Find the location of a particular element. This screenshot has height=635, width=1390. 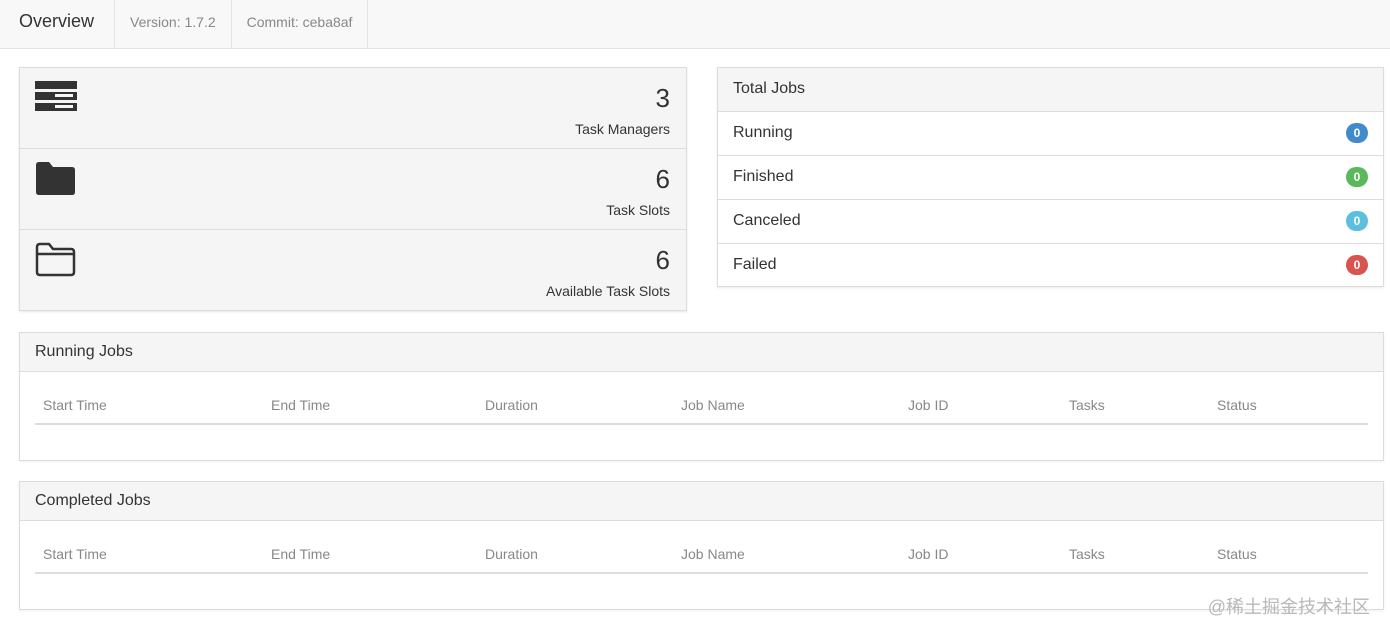

total-jobs-title: Total Jobs is located at coordinates (1050, 90).